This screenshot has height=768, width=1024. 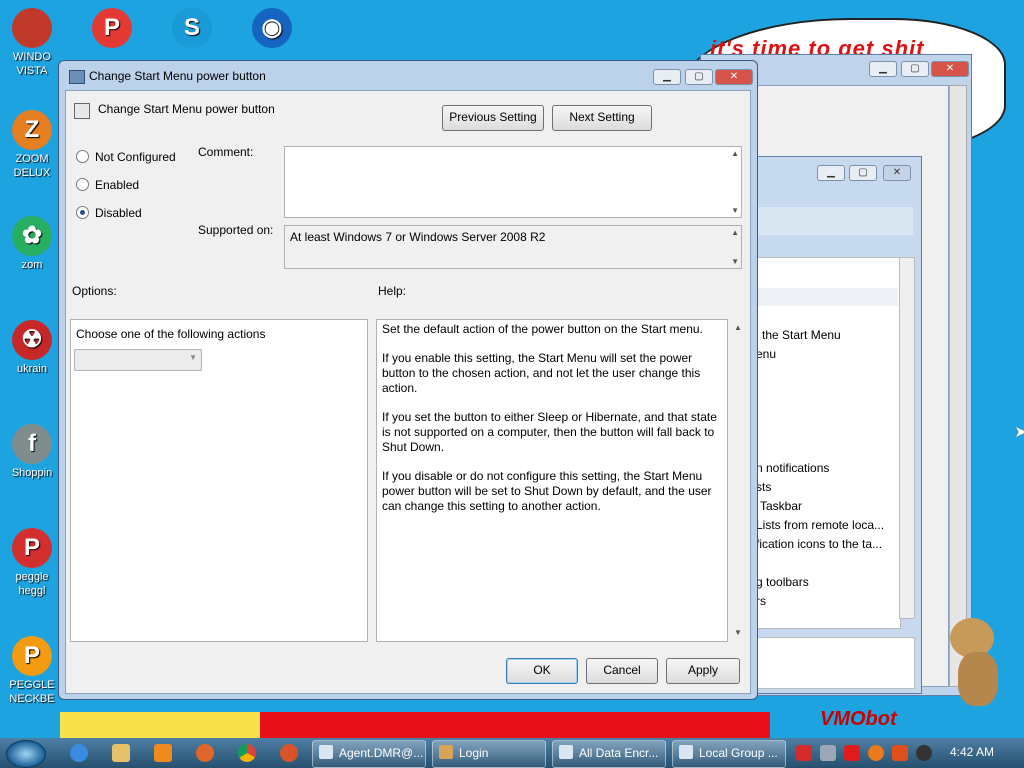 I want to click on desktop-icon: P PEGGLE NECKBE, so click(x=32, y=671).